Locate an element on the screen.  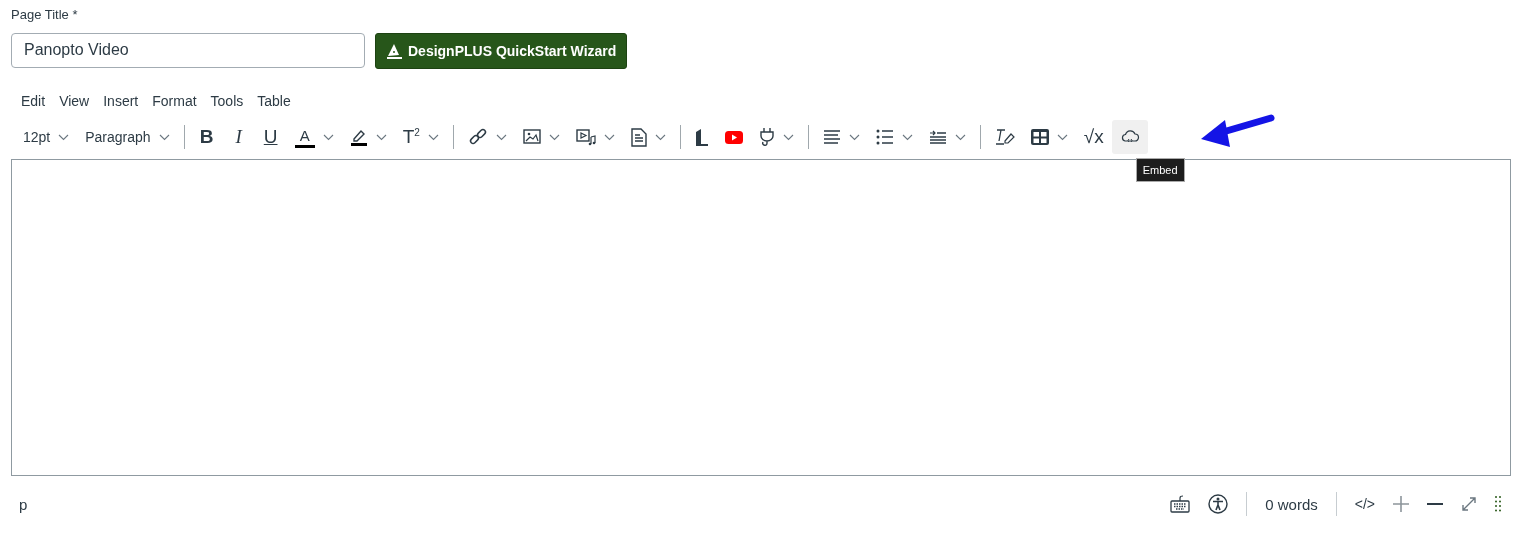
link-icon is located at coordinates (477, 137).